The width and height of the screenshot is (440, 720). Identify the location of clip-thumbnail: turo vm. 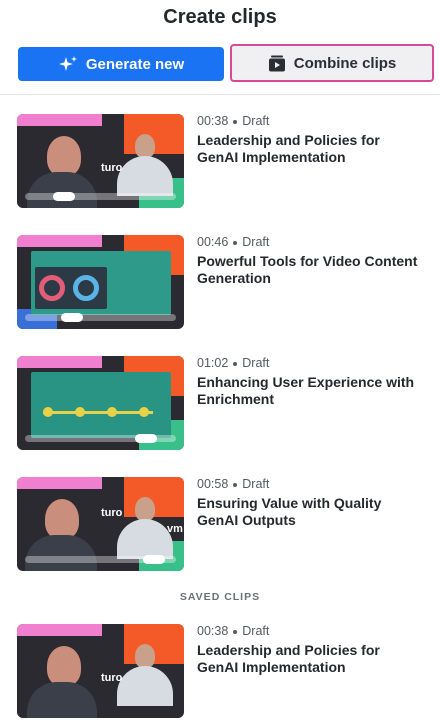
(100, 524).